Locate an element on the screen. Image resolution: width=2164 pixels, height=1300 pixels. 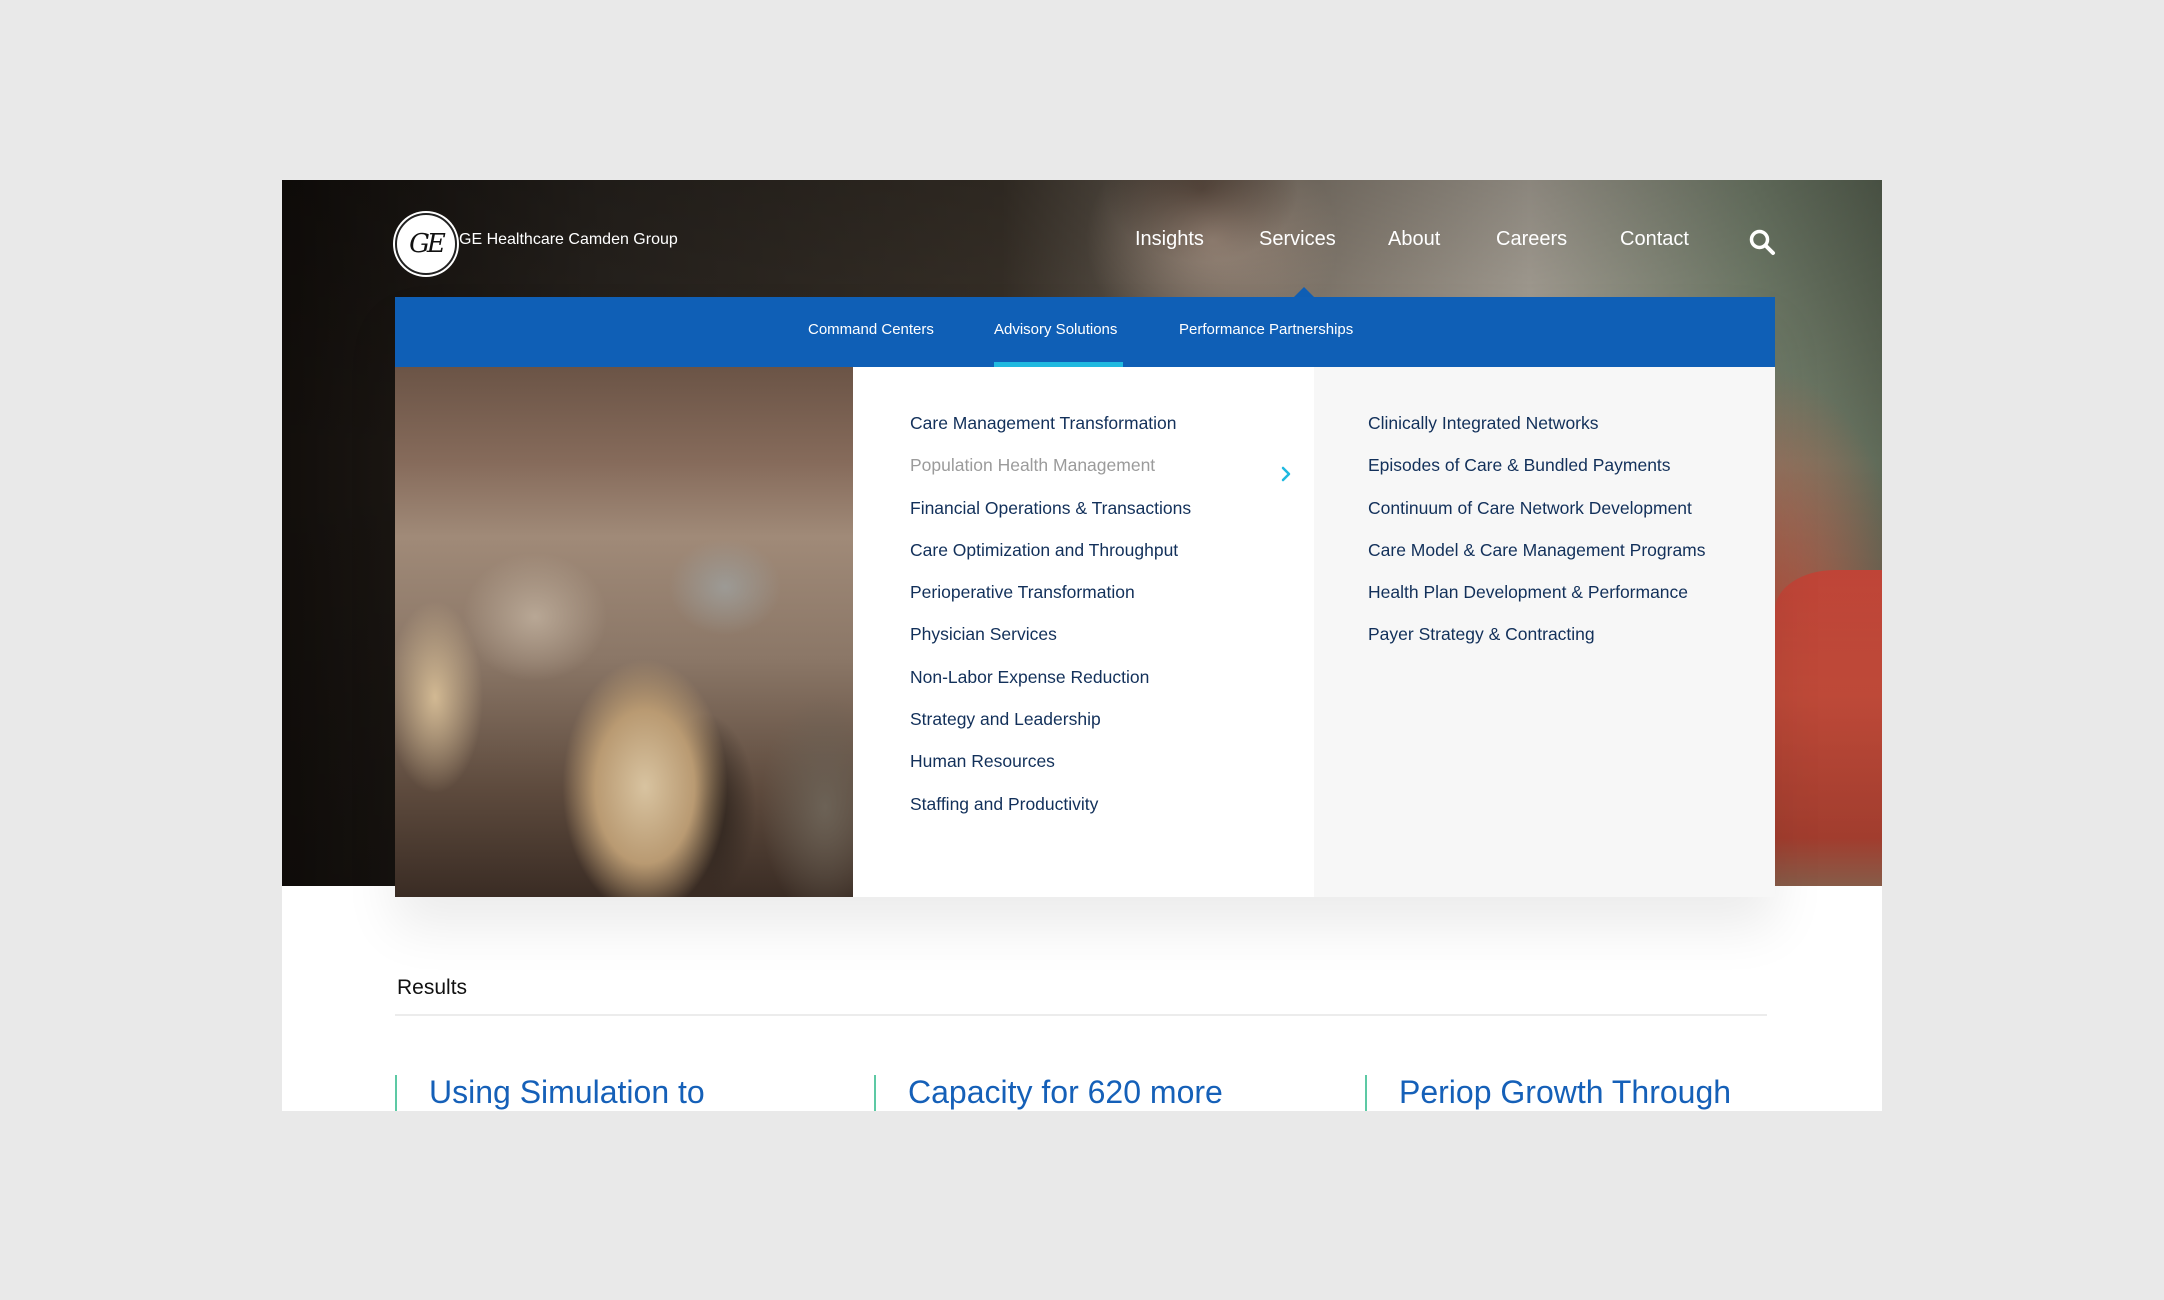
result-card: Using Simulation to is located at coordinates (550, 1093).